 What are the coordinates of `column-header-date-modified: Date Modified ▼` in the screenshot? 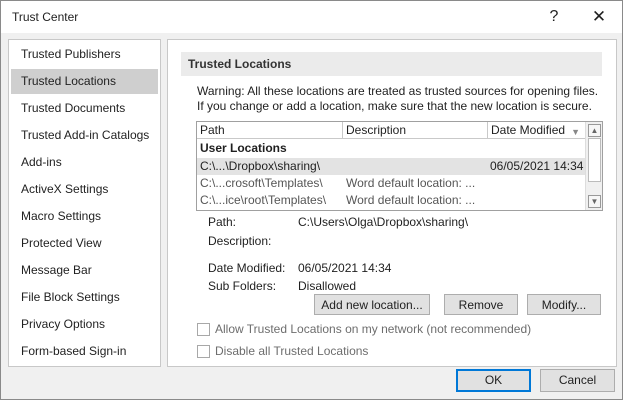 It's located at (537, 130).